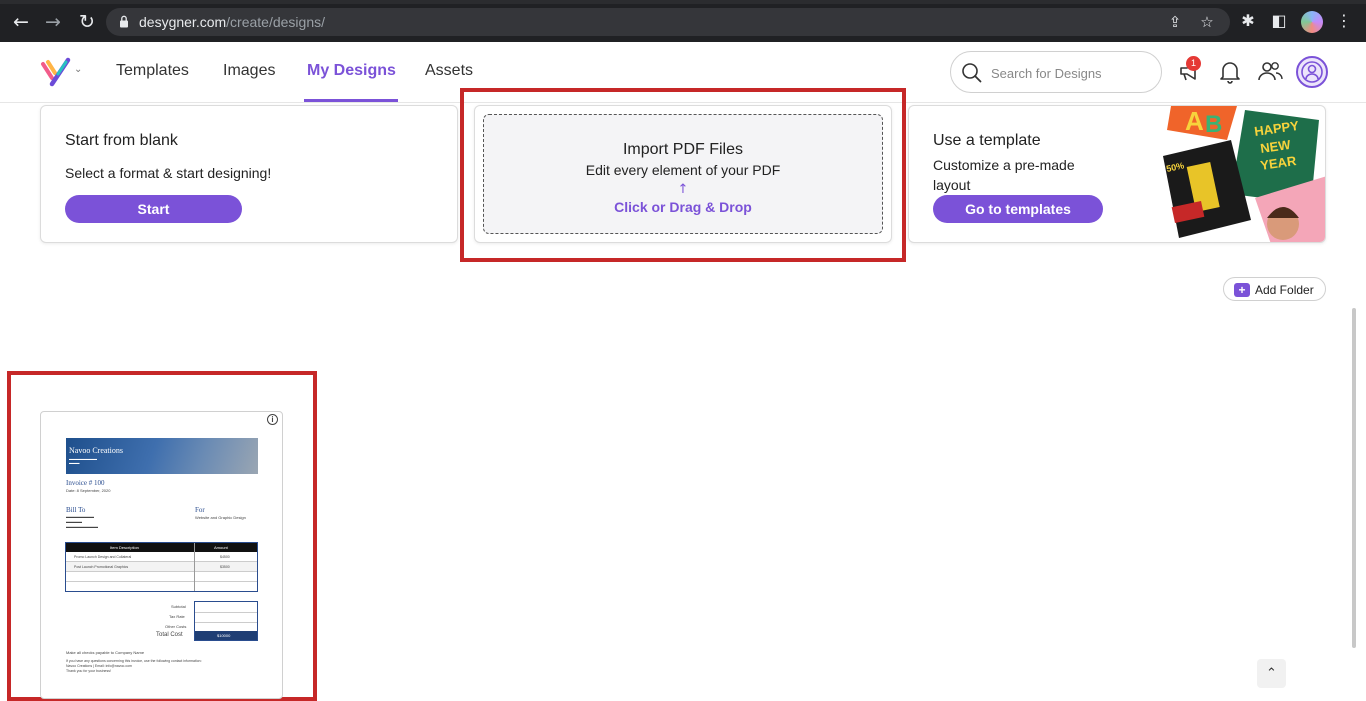 This screenshot has width=1366, height=701. I want to click on subtotal-label: Subtotal, so click(178, 606).